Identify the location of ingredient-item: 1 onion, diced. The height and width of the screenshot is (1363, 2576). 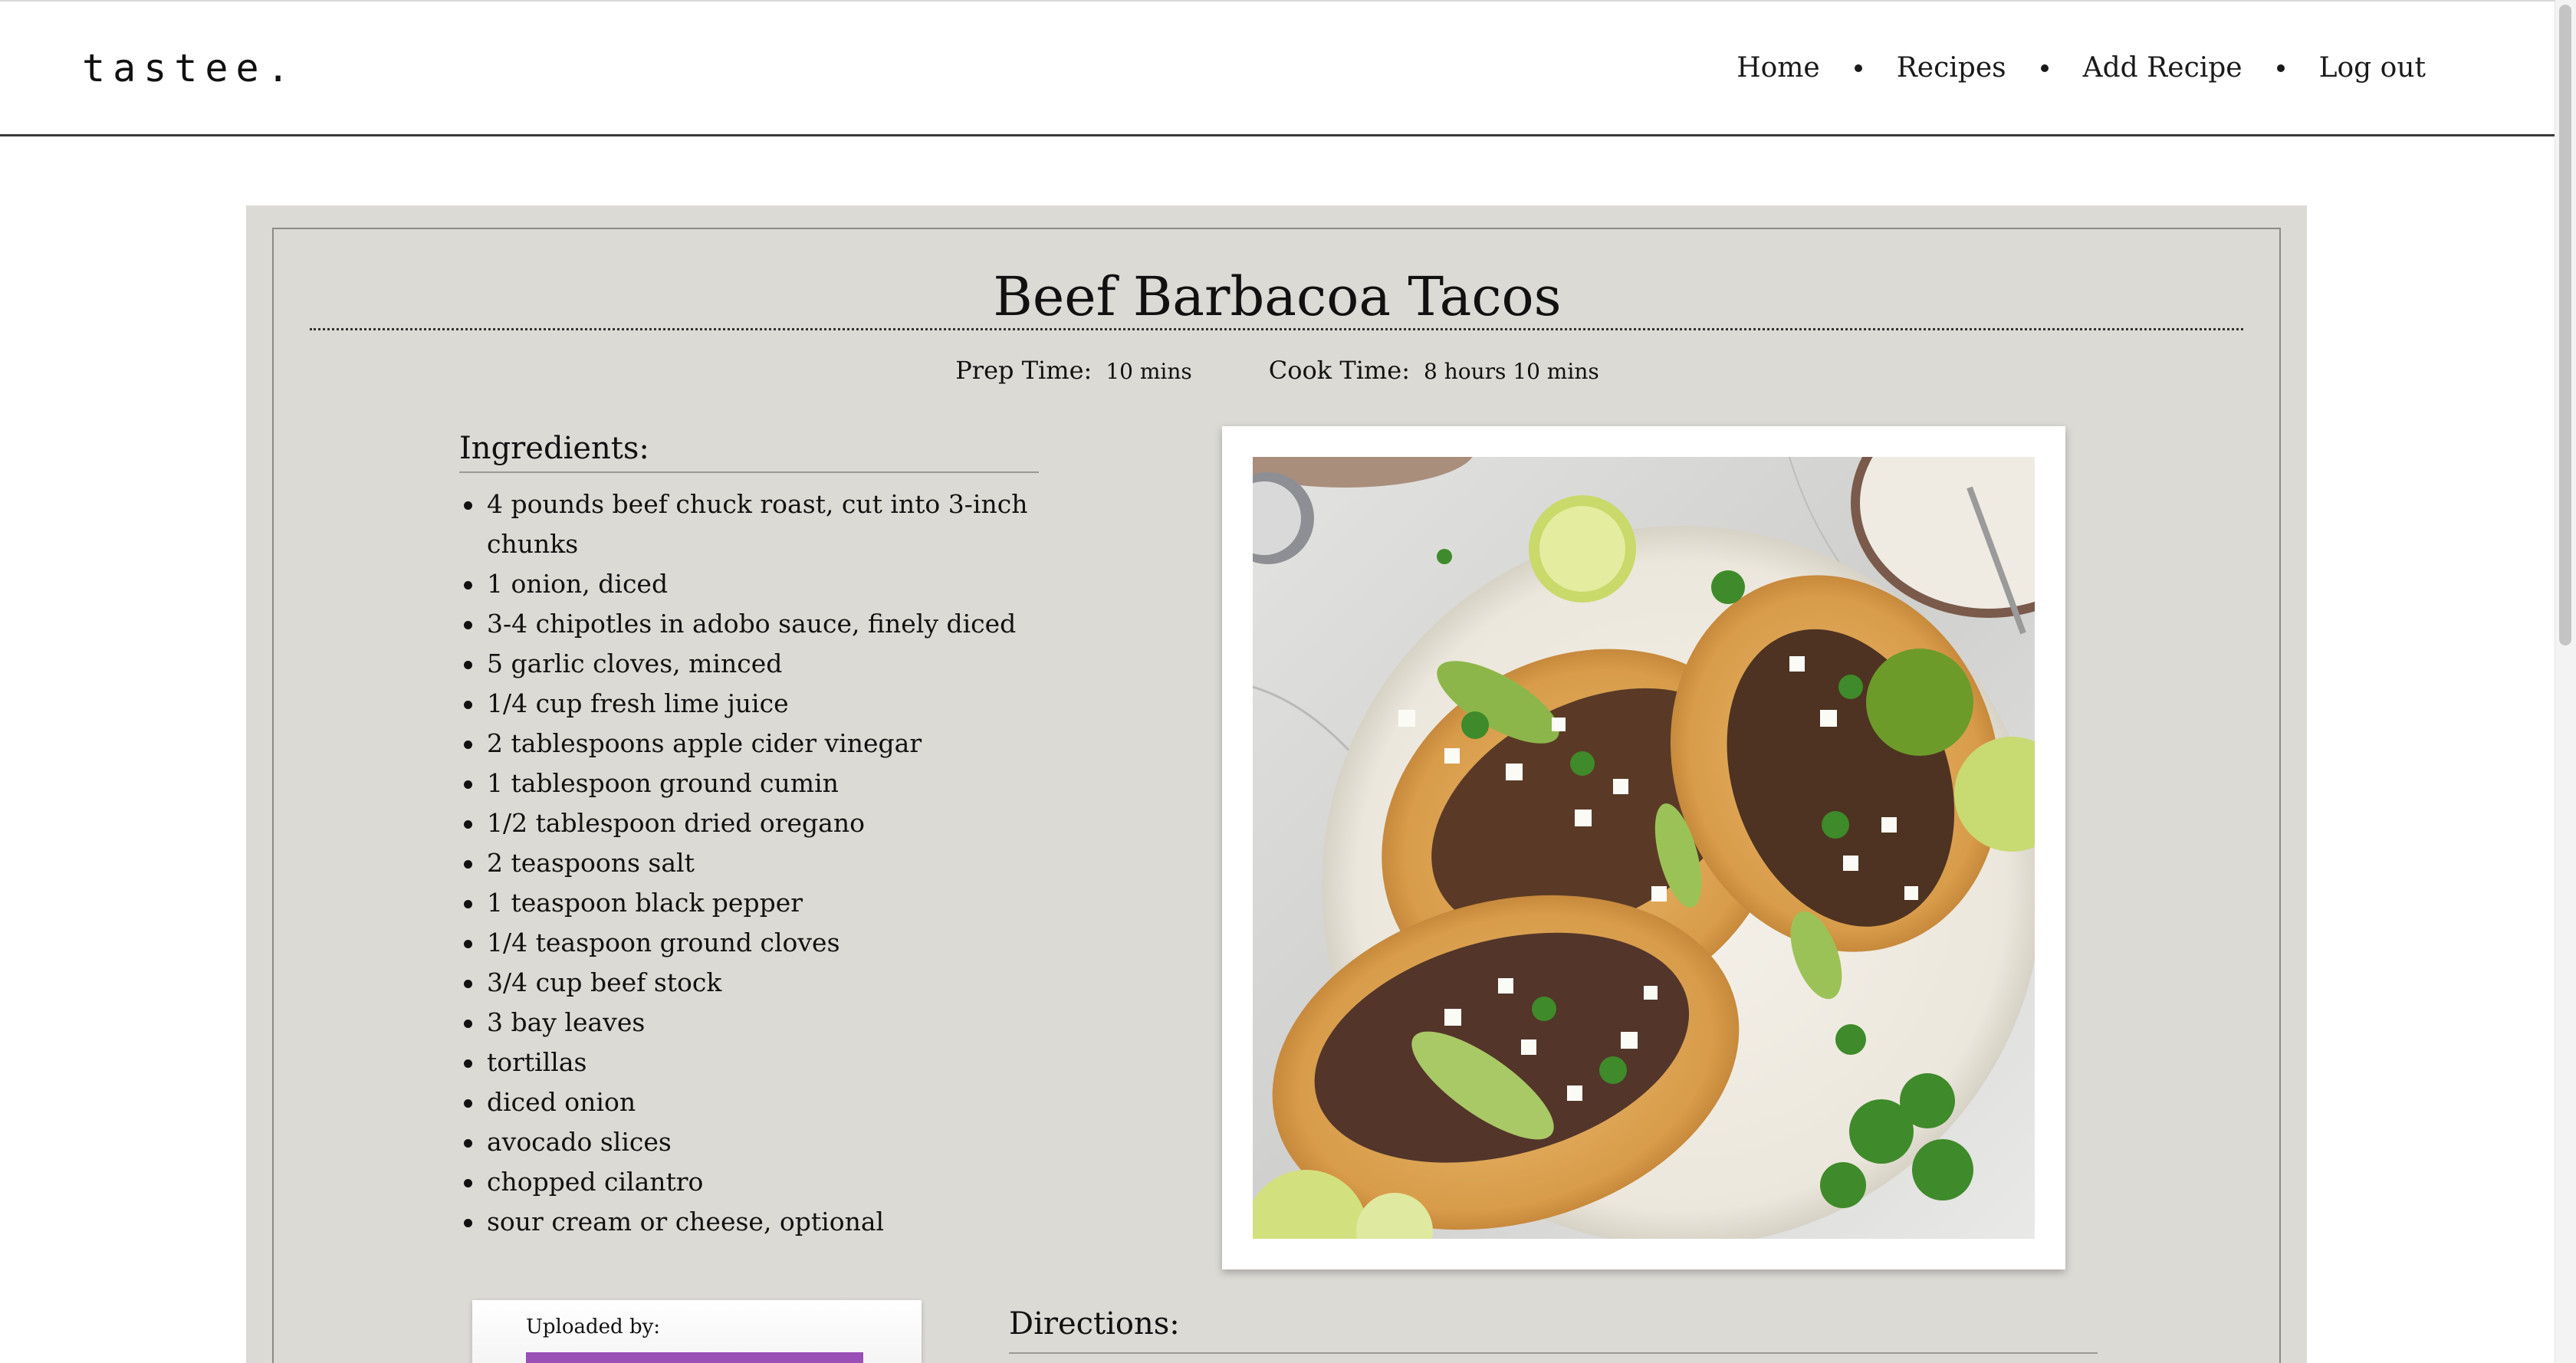
(750, 584).